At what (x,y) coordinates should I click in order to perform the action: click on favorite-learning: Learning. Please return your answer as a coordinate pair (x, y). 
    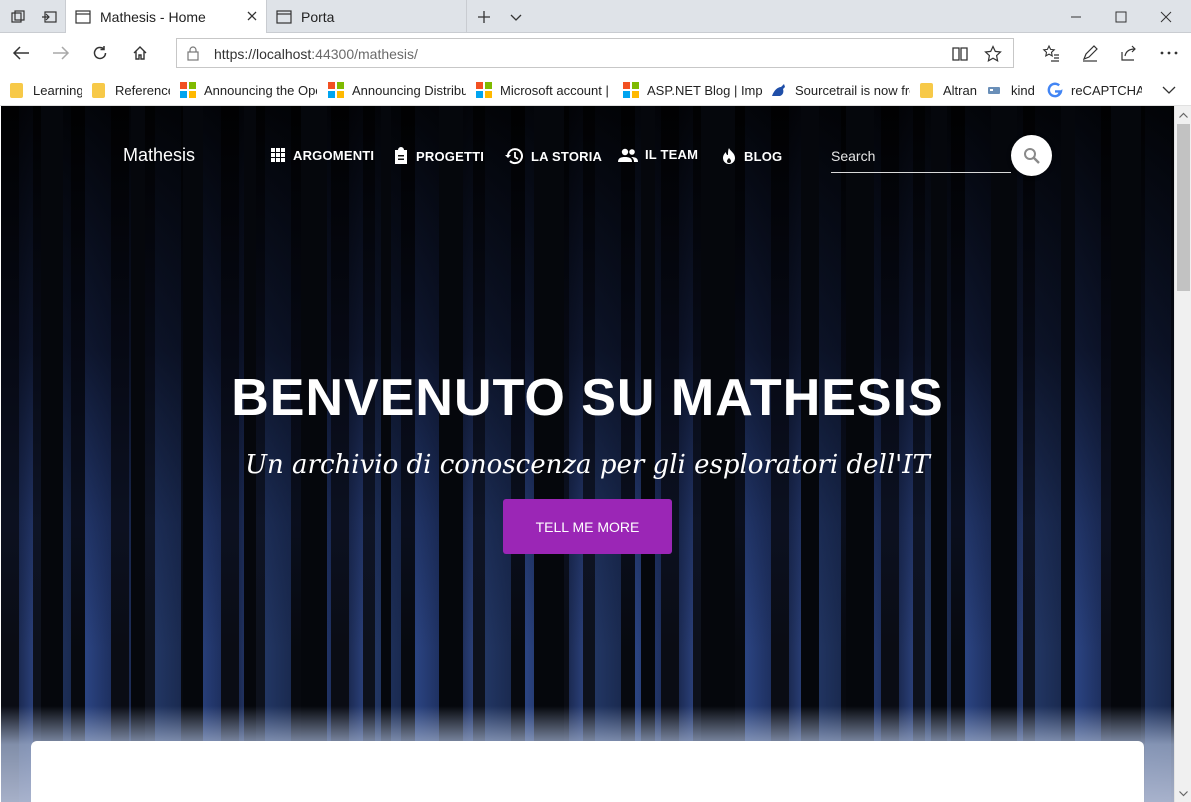
    Looking at the image, I should click on (46, 90).